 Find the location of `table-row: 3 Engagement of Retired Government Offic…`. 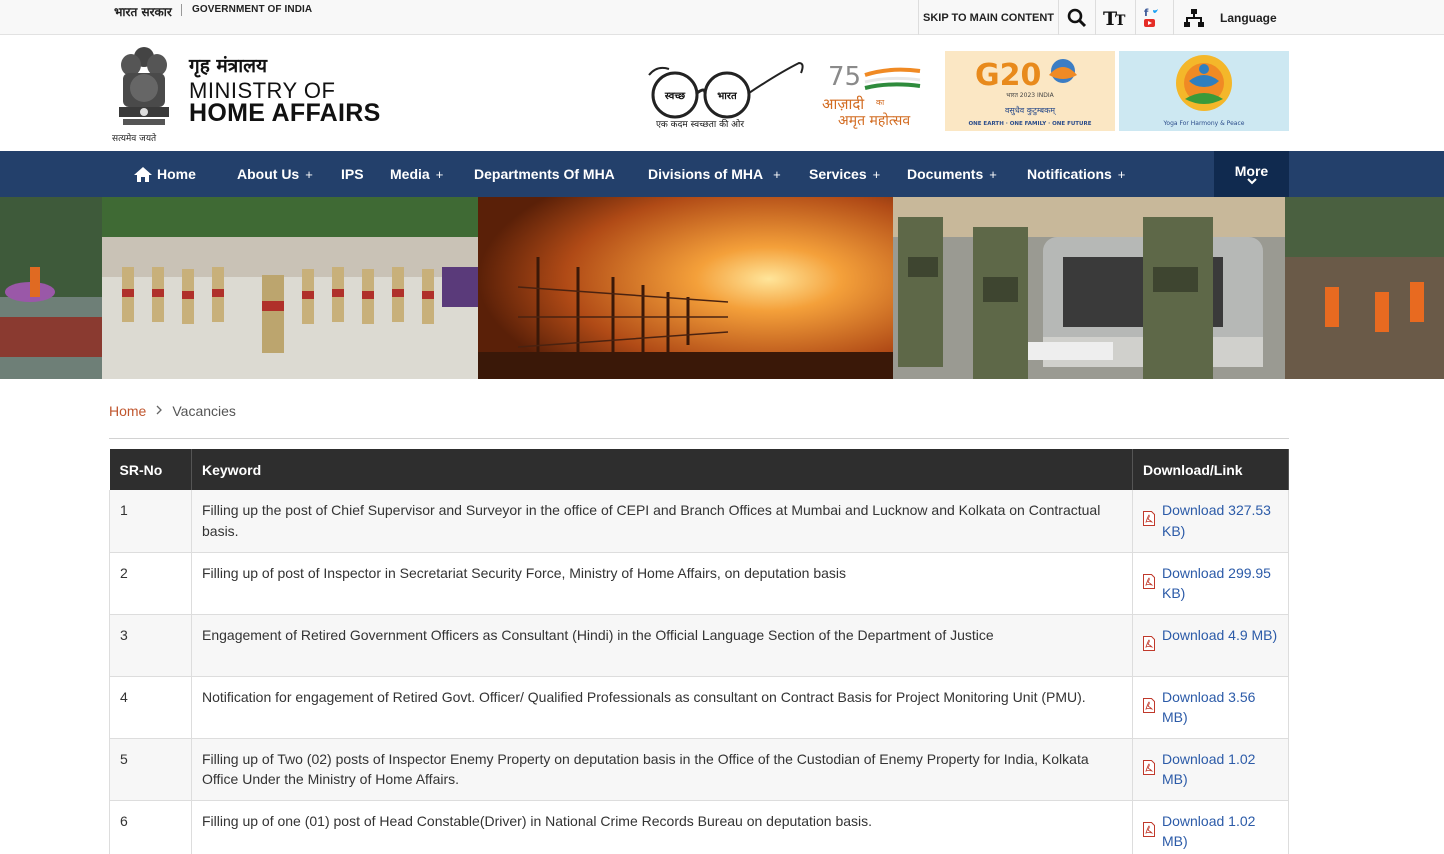

table-row: 3 Engagement of Retired Government Offic… is located at coordinates (699, 645).